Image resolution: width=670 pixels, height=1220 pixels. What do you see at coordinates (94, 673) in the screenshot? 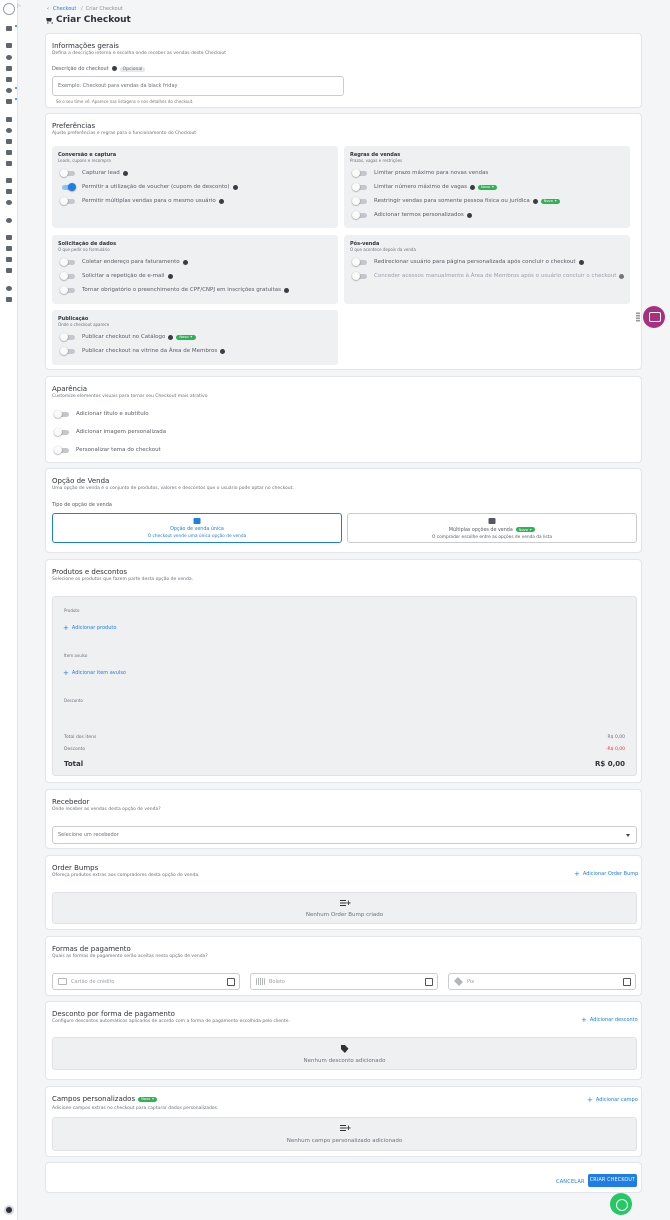
I see `add-addon-button: + Adicionar item avulso` at bounding box center [94, 673].